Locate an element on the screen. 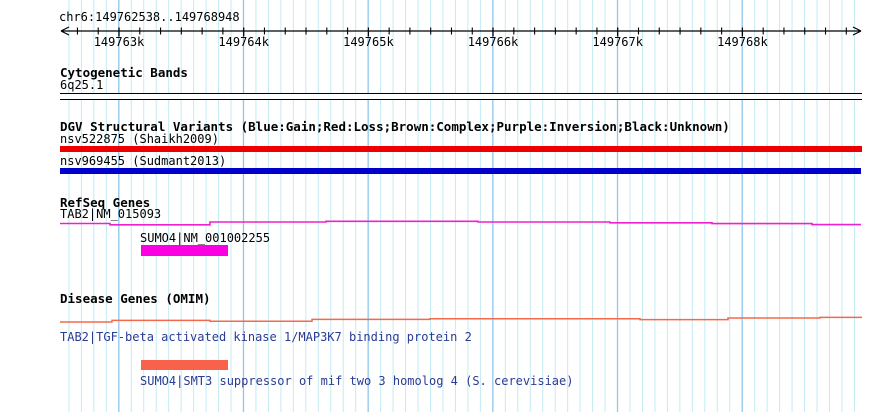  gene-box-sumo4-omim is located at coordinates (184, 365).